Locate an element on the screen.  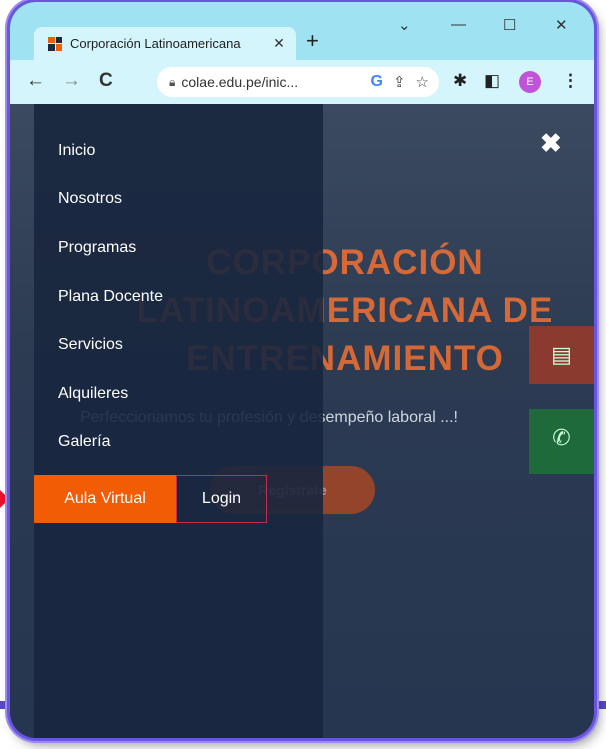
omnibox: 🔒︎ colae.edu.pe/inic... G ⇪ ☆ is located at coordinates (298, 82).